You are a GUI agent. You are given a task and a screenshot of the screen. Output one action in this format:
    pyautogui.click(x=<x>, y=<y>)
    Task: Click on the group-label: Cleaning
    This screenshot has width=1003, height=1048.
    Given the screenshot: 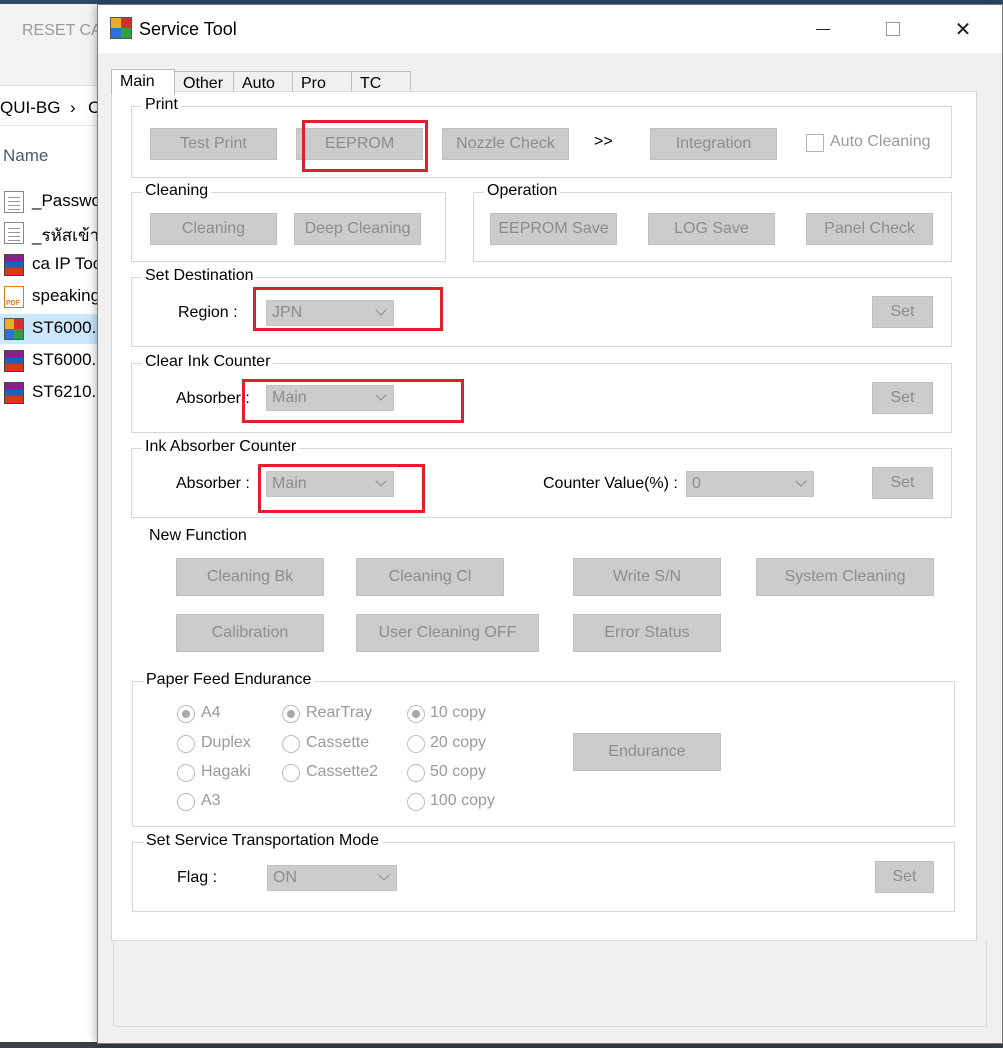 What is the action you would take?
    pyautogui.click(x=177, y=191)
    